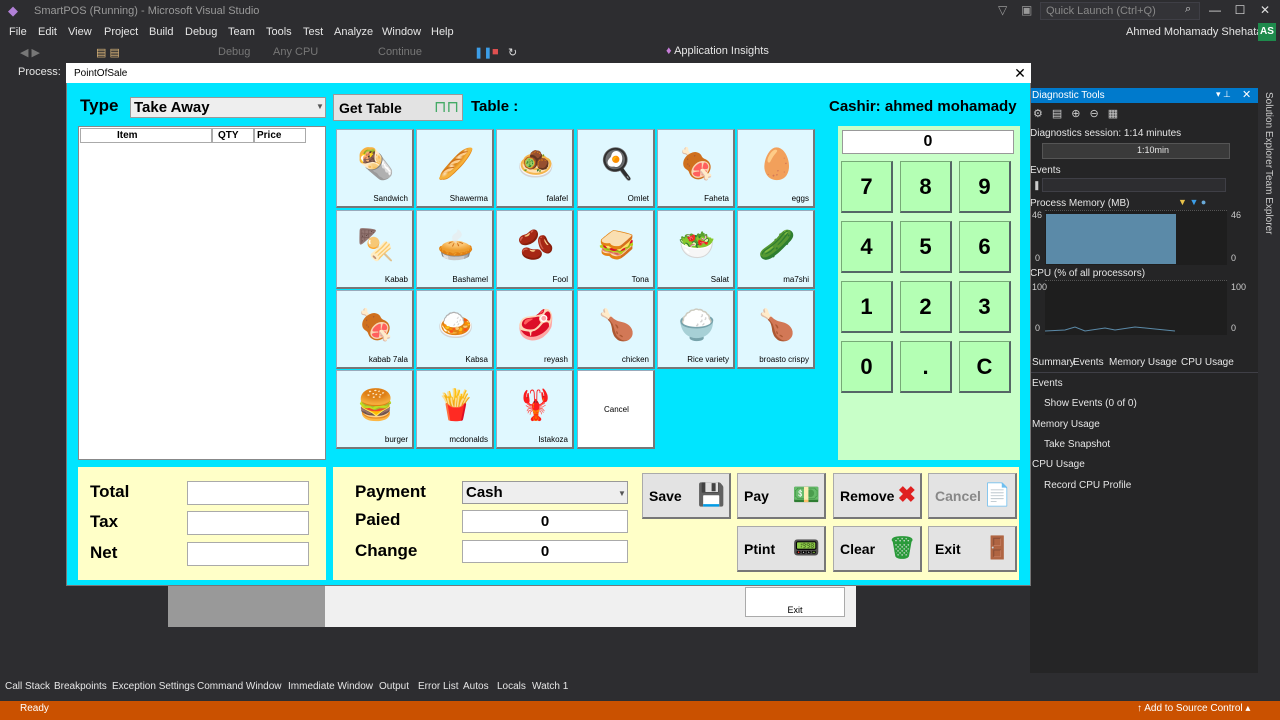 The height and width of the screenshot is (720, 1280). I want to click on product-reyash: 🥩 reyash, so click(535, 329).